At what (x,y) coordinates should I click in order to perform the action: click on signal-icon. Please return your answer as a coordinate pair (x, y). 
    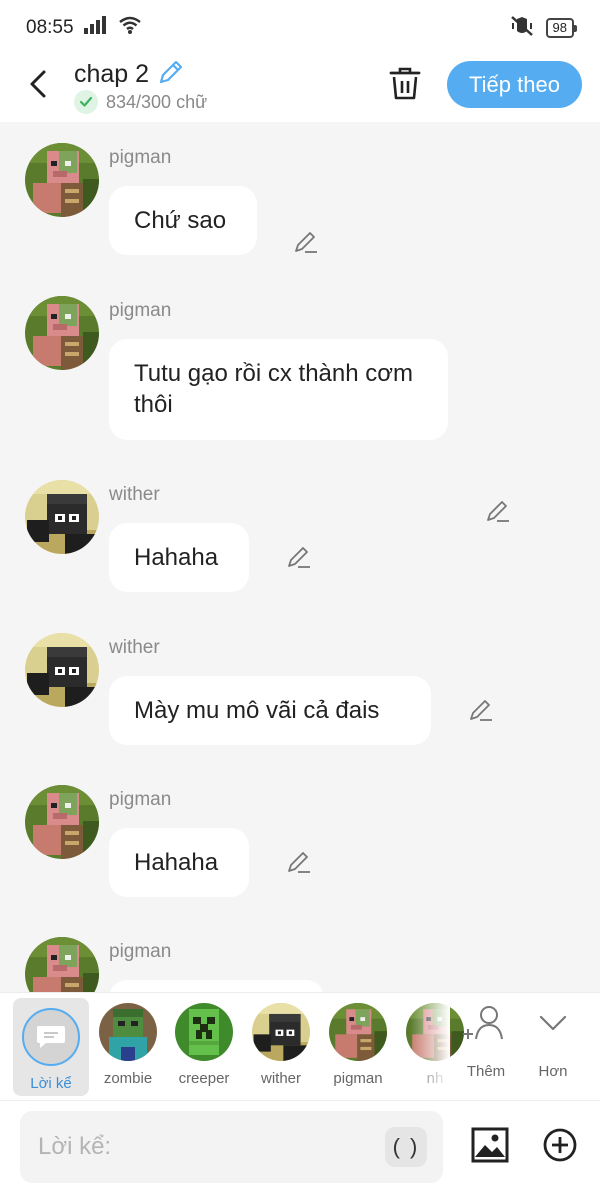
    Looking at the image, I should click on (95, 28).